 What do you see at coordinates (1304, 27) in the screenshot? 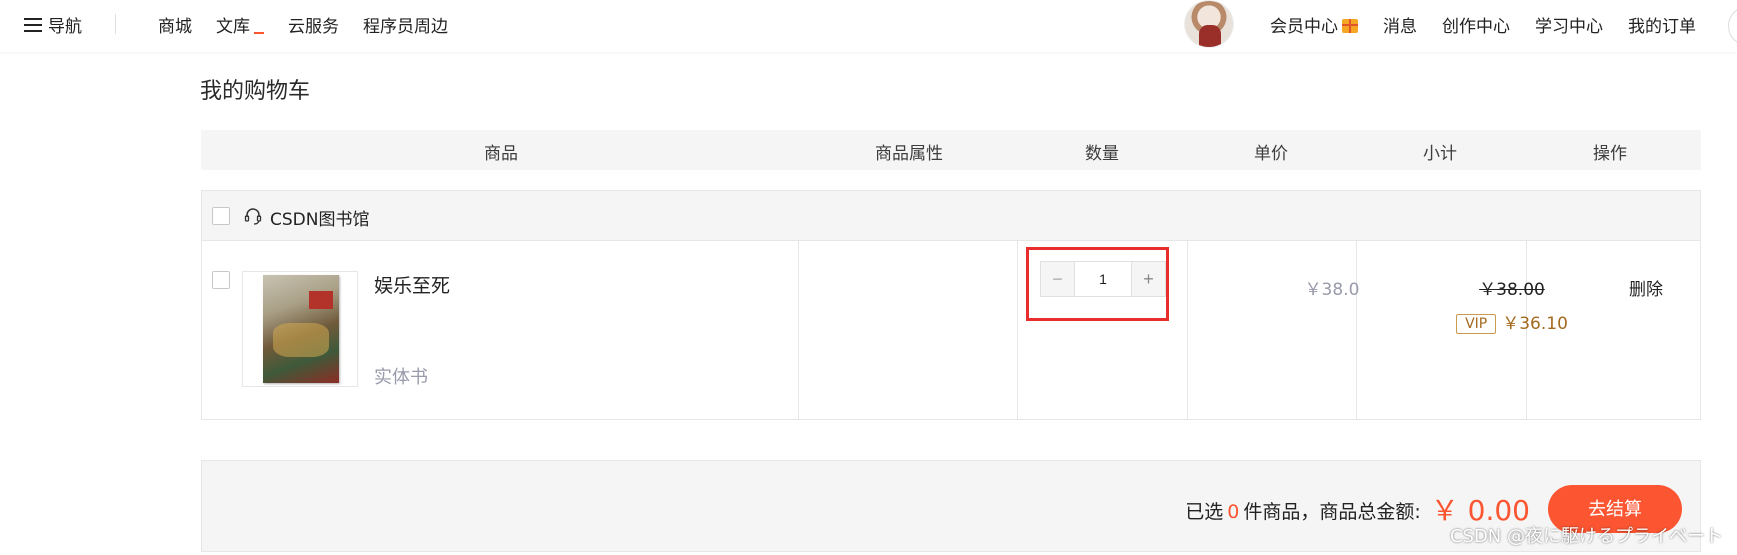
I see `nav-vip-center-label: 会员中心` at bounding box center [1304, 27].